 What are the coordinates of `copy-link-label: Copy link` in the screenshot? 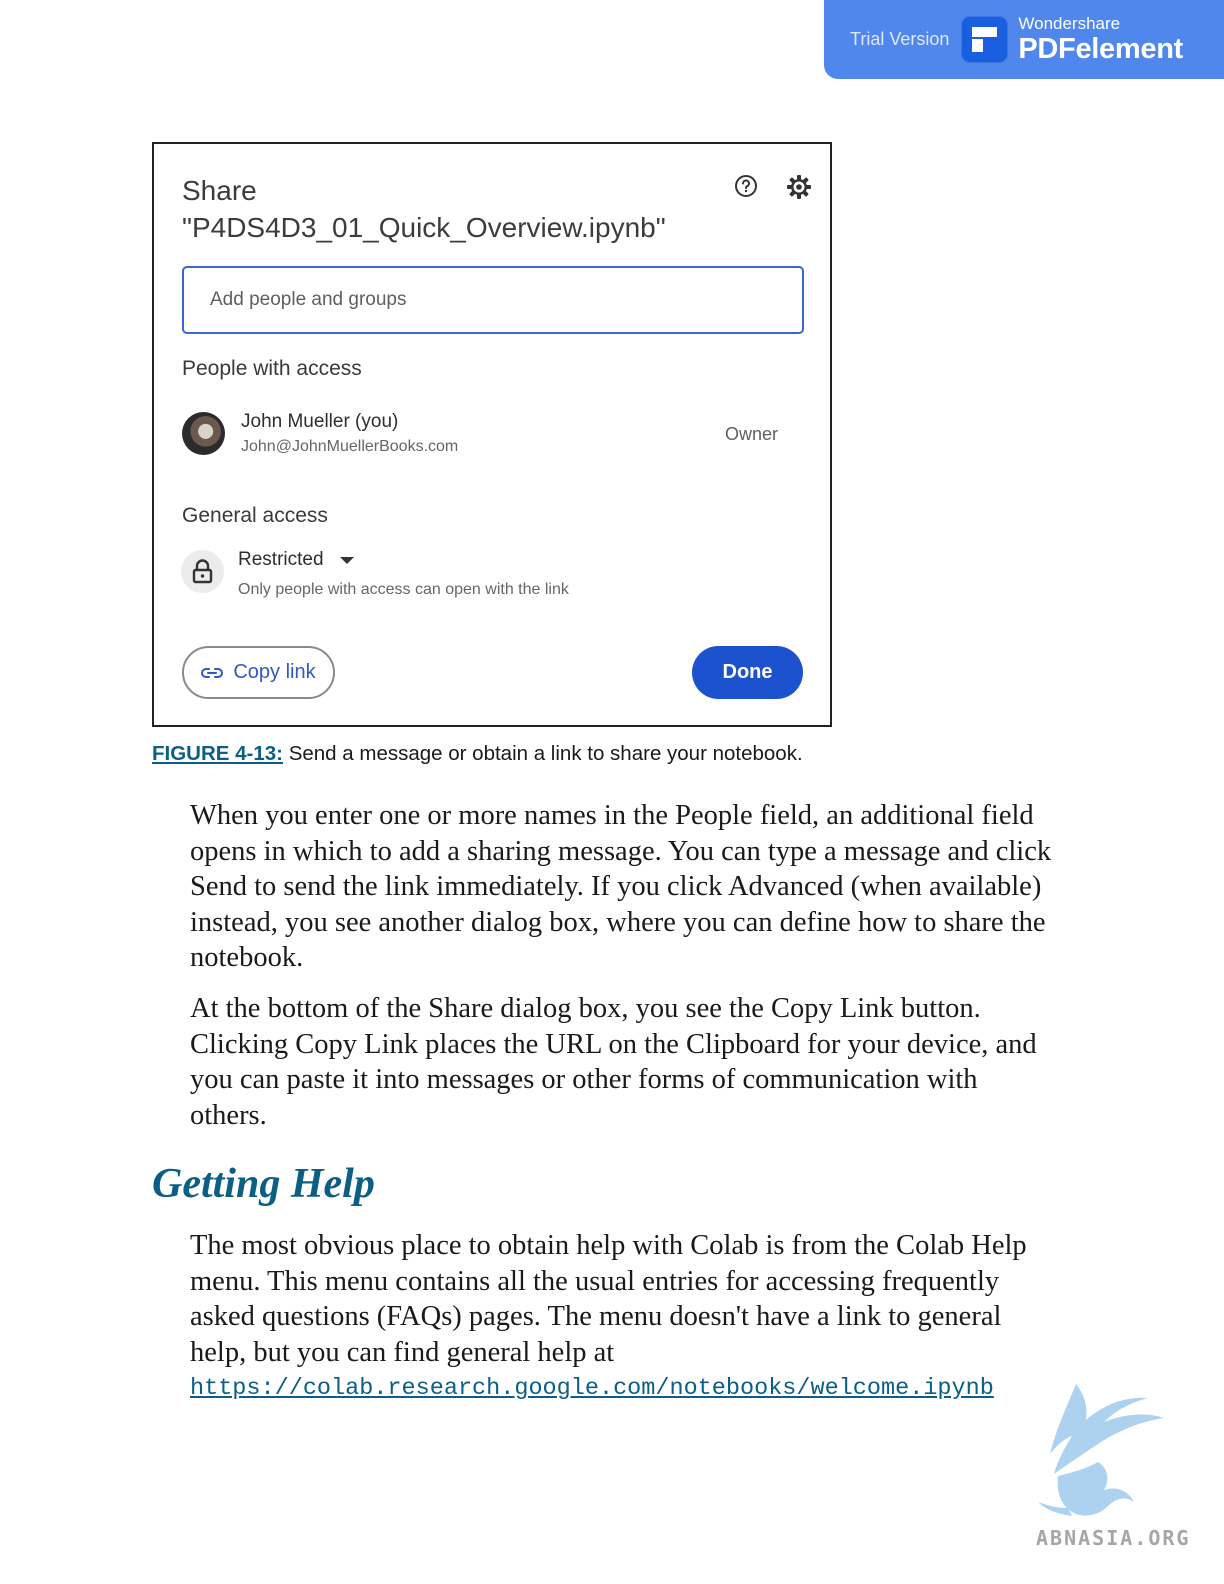 It's located at (274, 672).